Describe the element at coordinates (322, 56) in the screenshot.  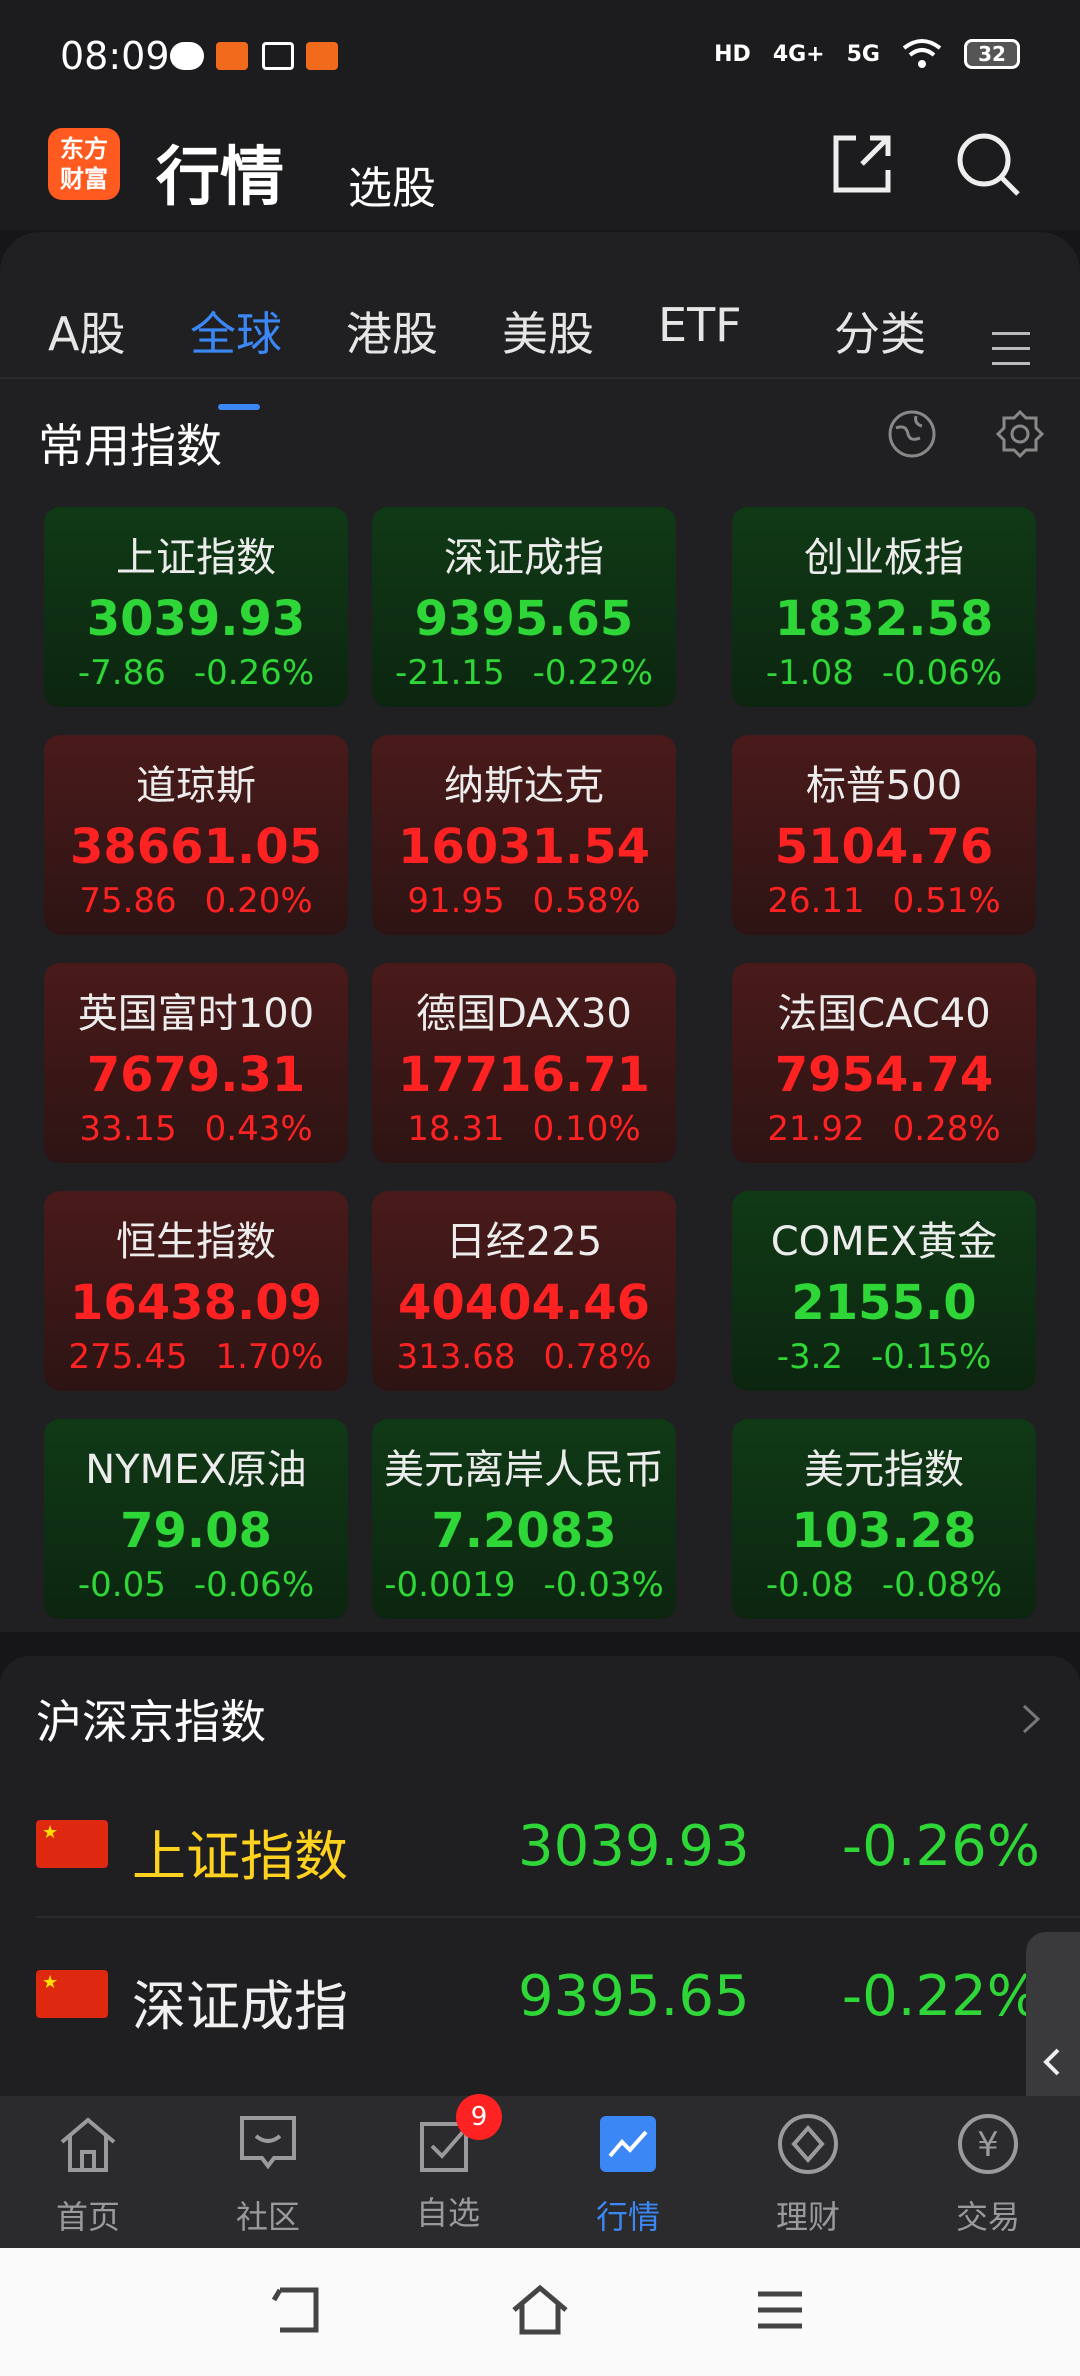
I see `app2-notification-icon` at that location.